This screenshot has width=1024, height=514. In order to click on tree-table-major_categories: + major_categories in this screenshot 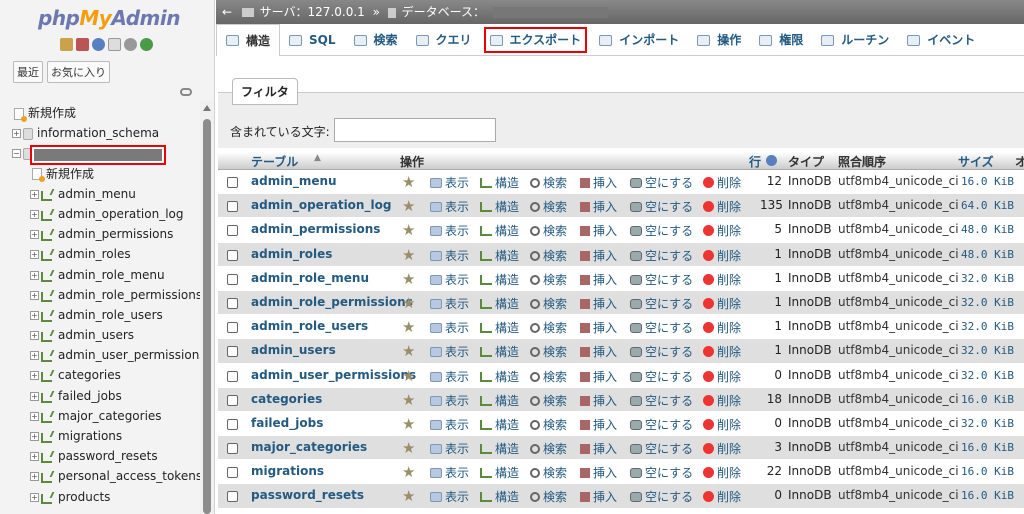, I will do `click(106, 416)`.